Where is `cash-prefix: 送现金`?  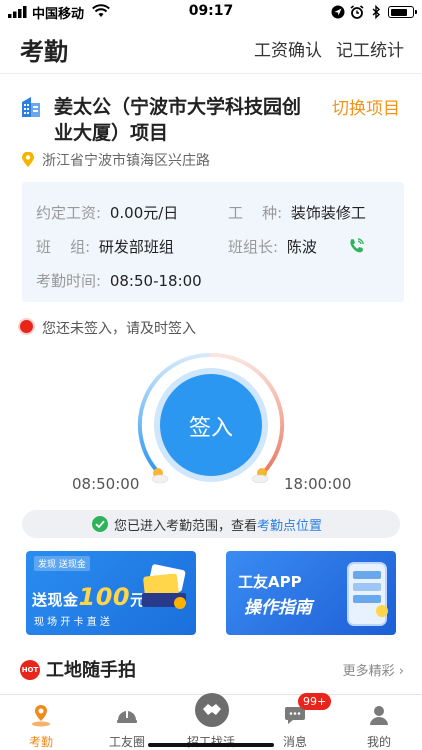
cash-prefix: 送现金 is located at coordinates (55, 600).